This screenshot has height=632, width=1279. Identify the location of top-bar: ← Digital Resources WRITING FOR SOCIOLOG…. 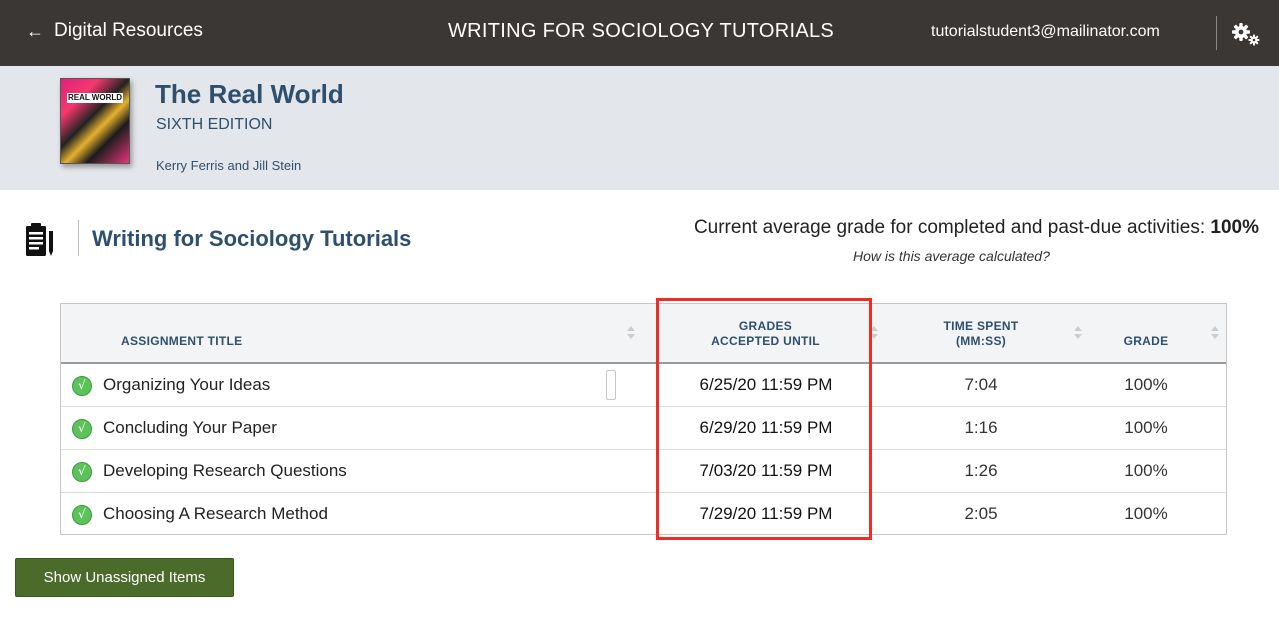
(639, 33).